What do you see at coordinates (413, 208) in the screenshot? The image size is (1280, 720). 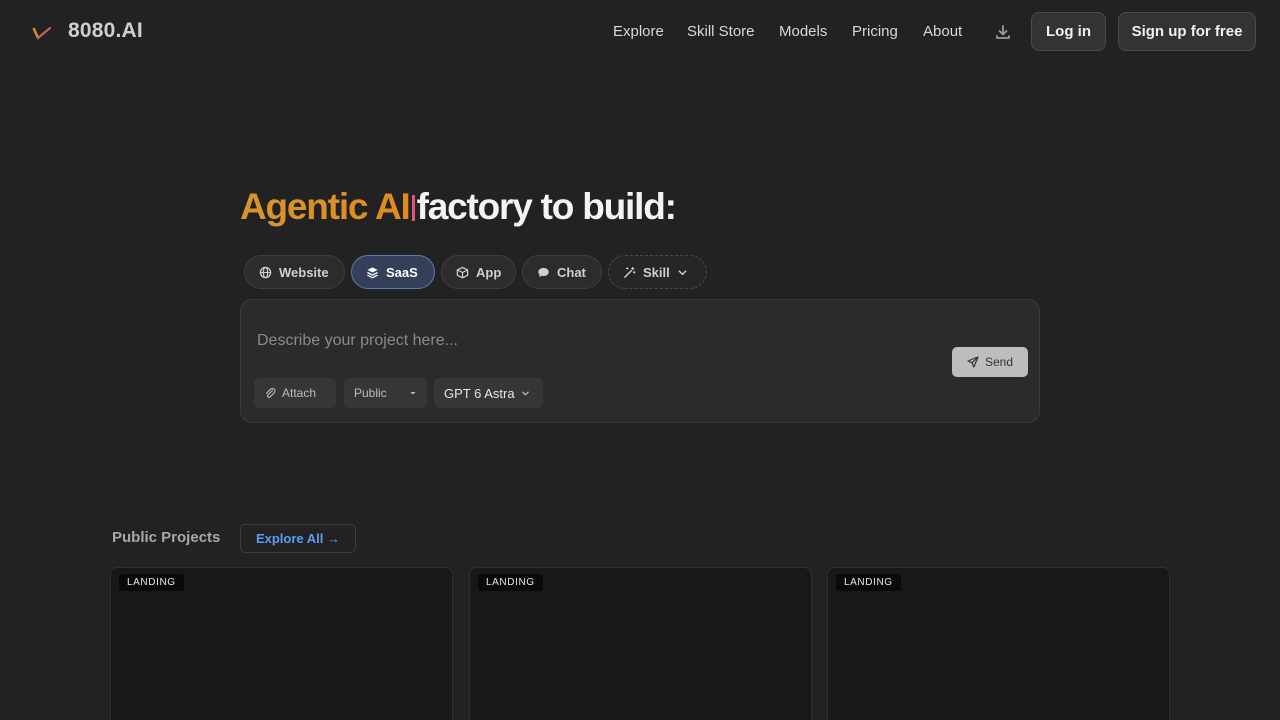 I see `typing-caret` at bounding box center [413, 208].